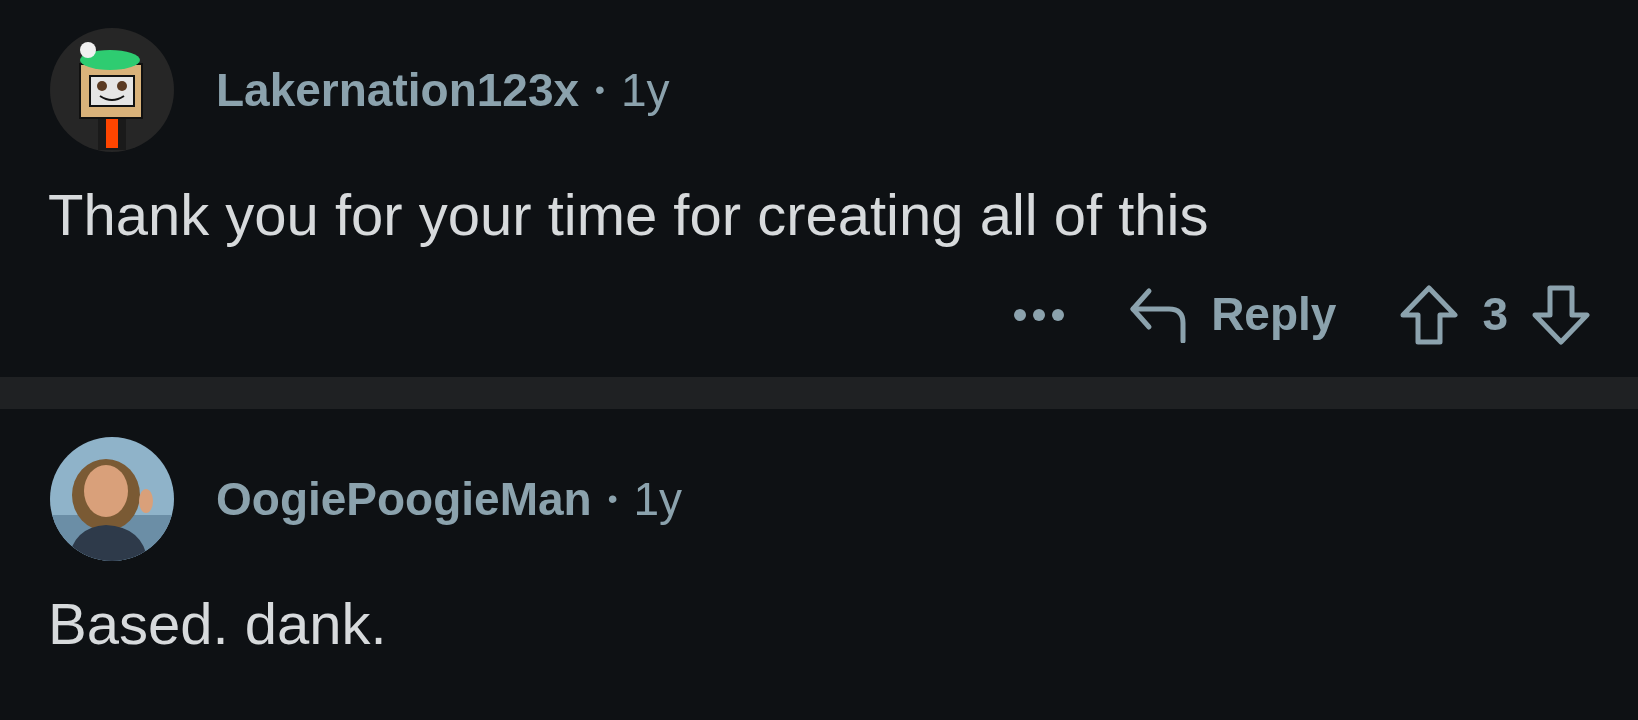 This screenshot has width=1638, height=720. Describe the element at coordinates (629, 215) in the screenshot. I see `comment-text: Thank you for your time for creating all of this` at that location.